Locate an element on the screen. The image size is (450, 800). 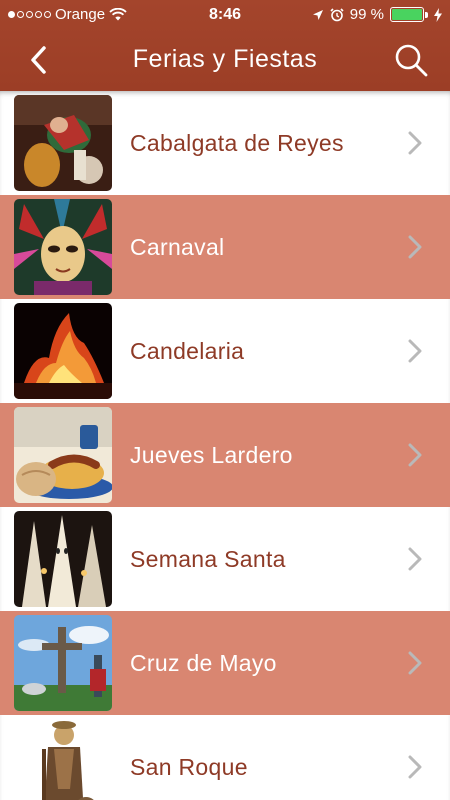
battery-tip is located at coordinates (426, 14).